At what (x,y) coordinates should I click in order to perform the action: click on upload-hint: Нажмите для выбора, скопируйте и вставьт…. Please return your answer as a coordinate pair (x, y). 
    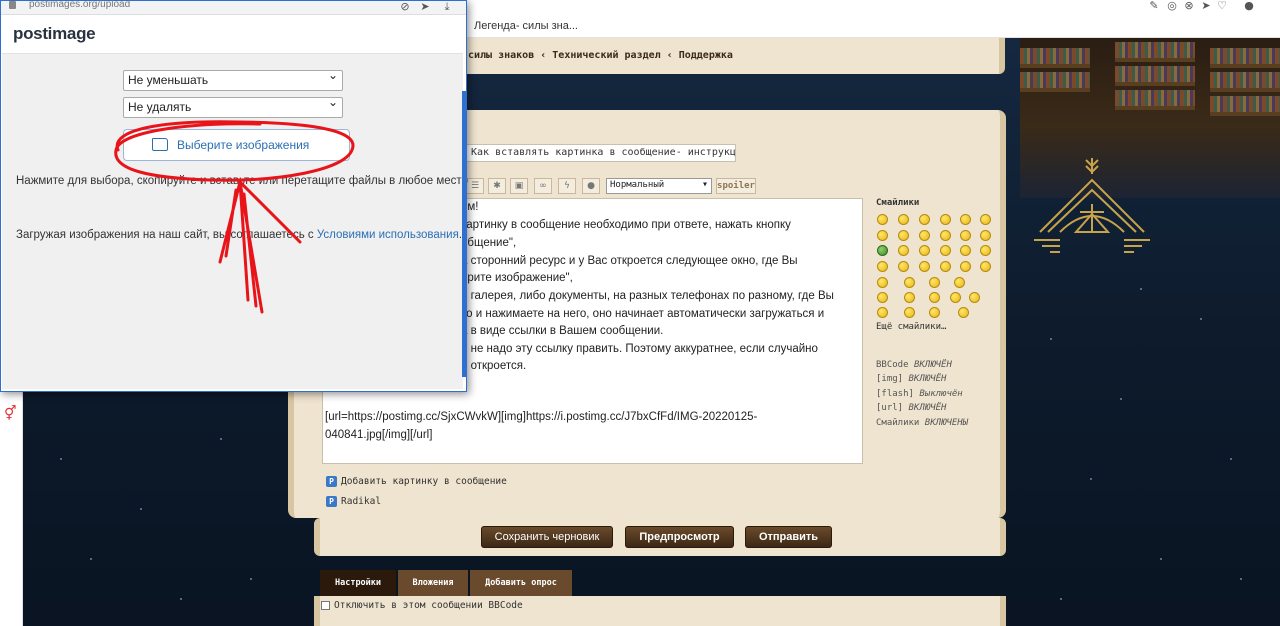
    Looking at the image, I should click on (242, 181).